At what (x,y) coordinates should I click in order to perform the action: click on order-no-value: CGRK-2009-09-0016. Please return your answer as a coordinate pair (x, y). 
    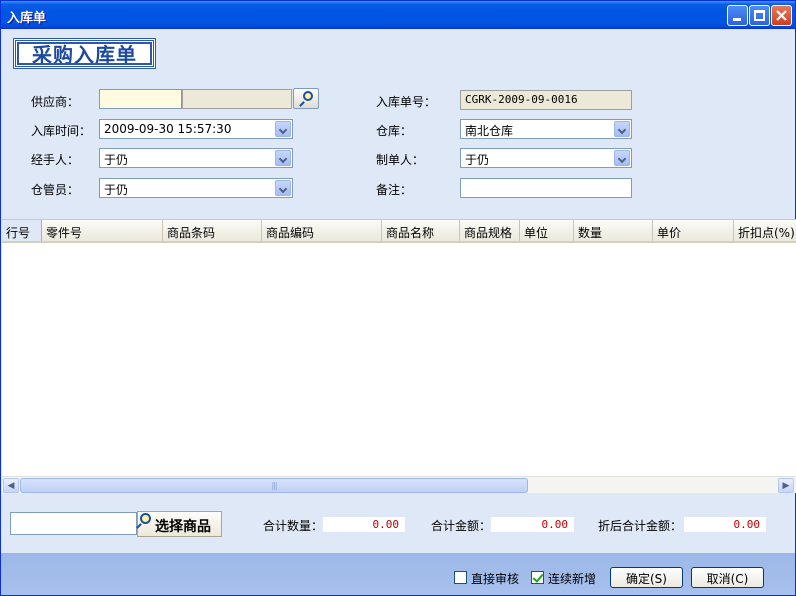
    Looking at the image, I should click on (521, 99).